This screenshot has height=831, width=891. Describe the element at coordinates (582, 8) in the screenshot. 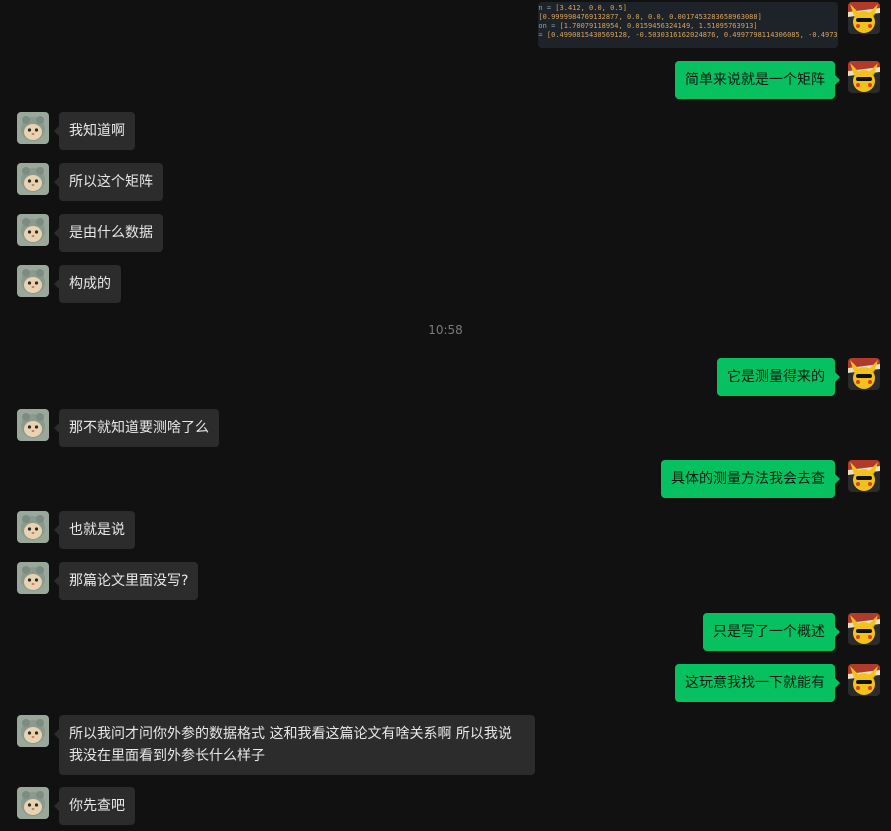

I see `code-line: ion = [3.412, 0.0, 0.5]` at that location.